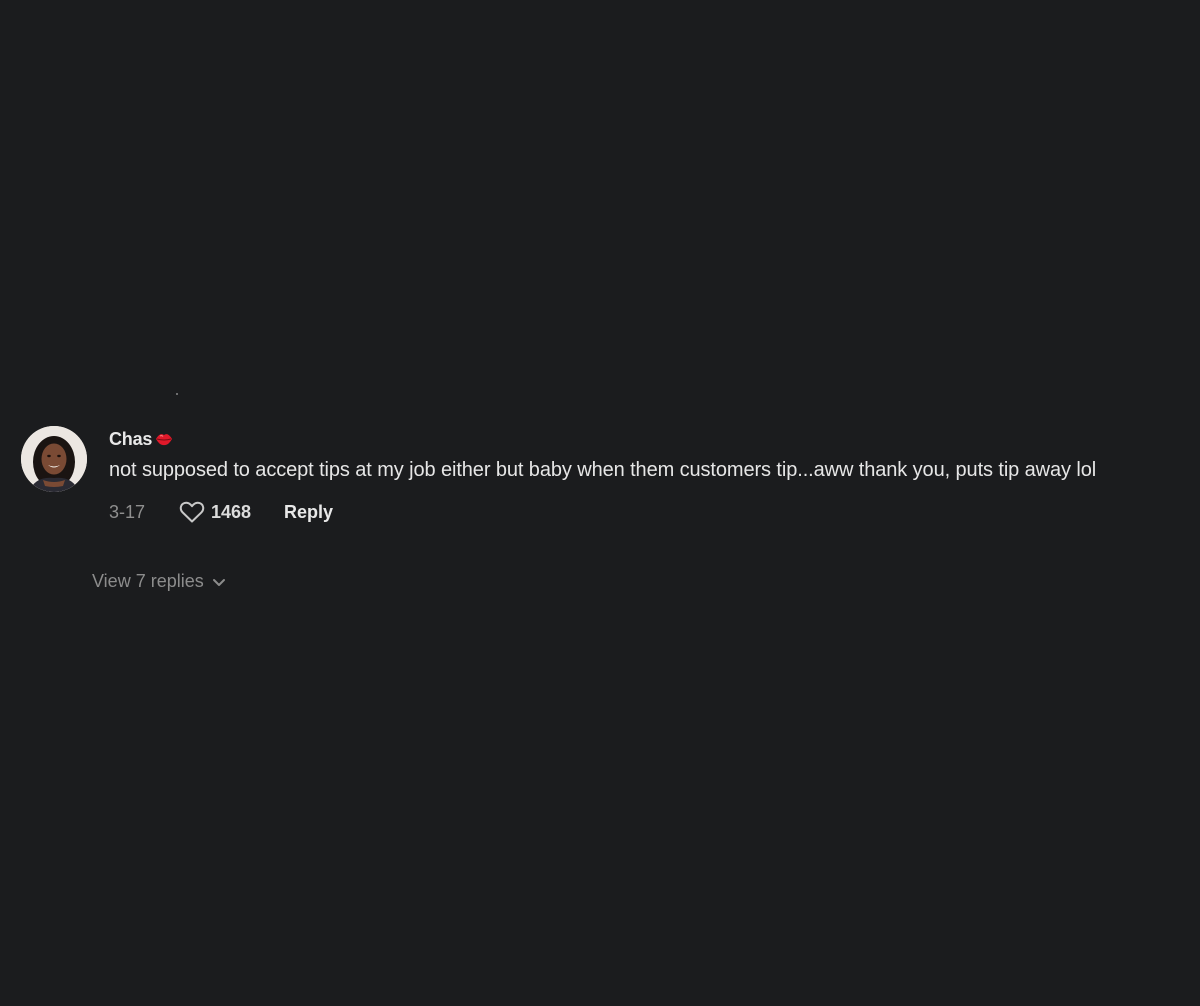  Describe the element at coordinates (644, 512) in the screenshot. I see `comment-meta: 3-17 1468 Reply` at that location.